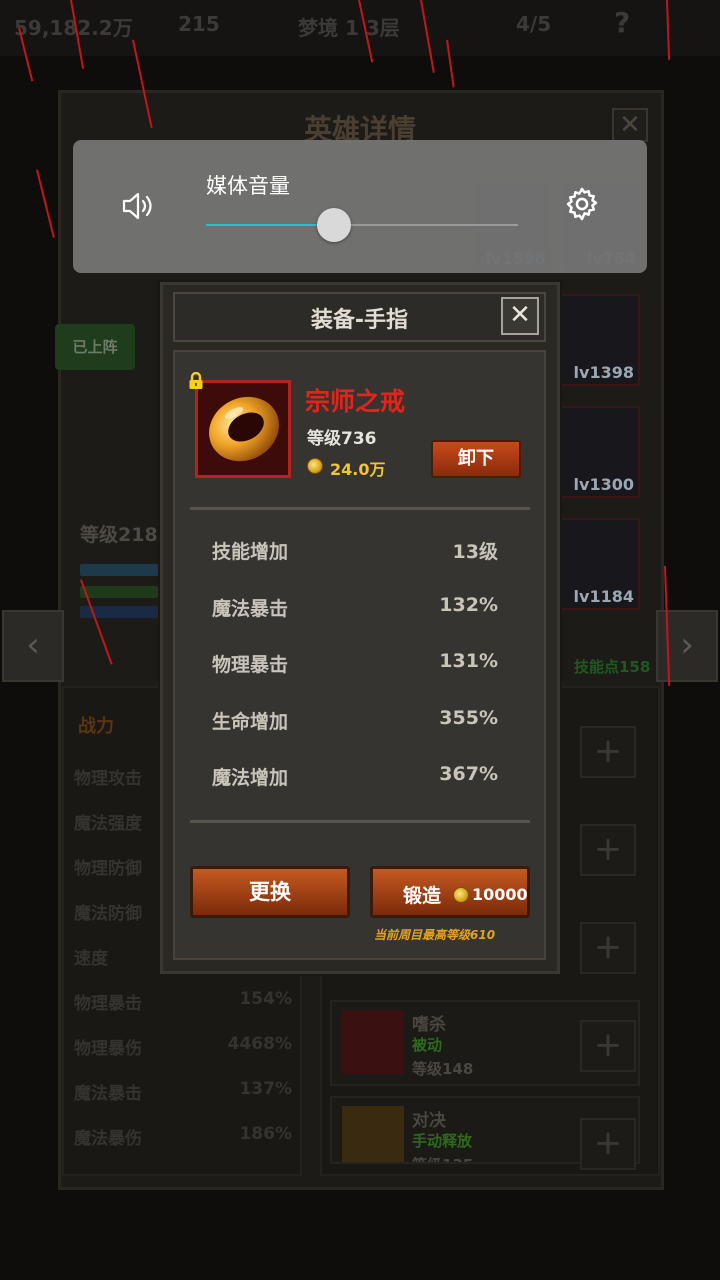 Image resolution: width=720 pixels, height=1280 pixels. Describe the element at coordinates (362, 225) in the screenshot. I see `volume-slider` at that location.